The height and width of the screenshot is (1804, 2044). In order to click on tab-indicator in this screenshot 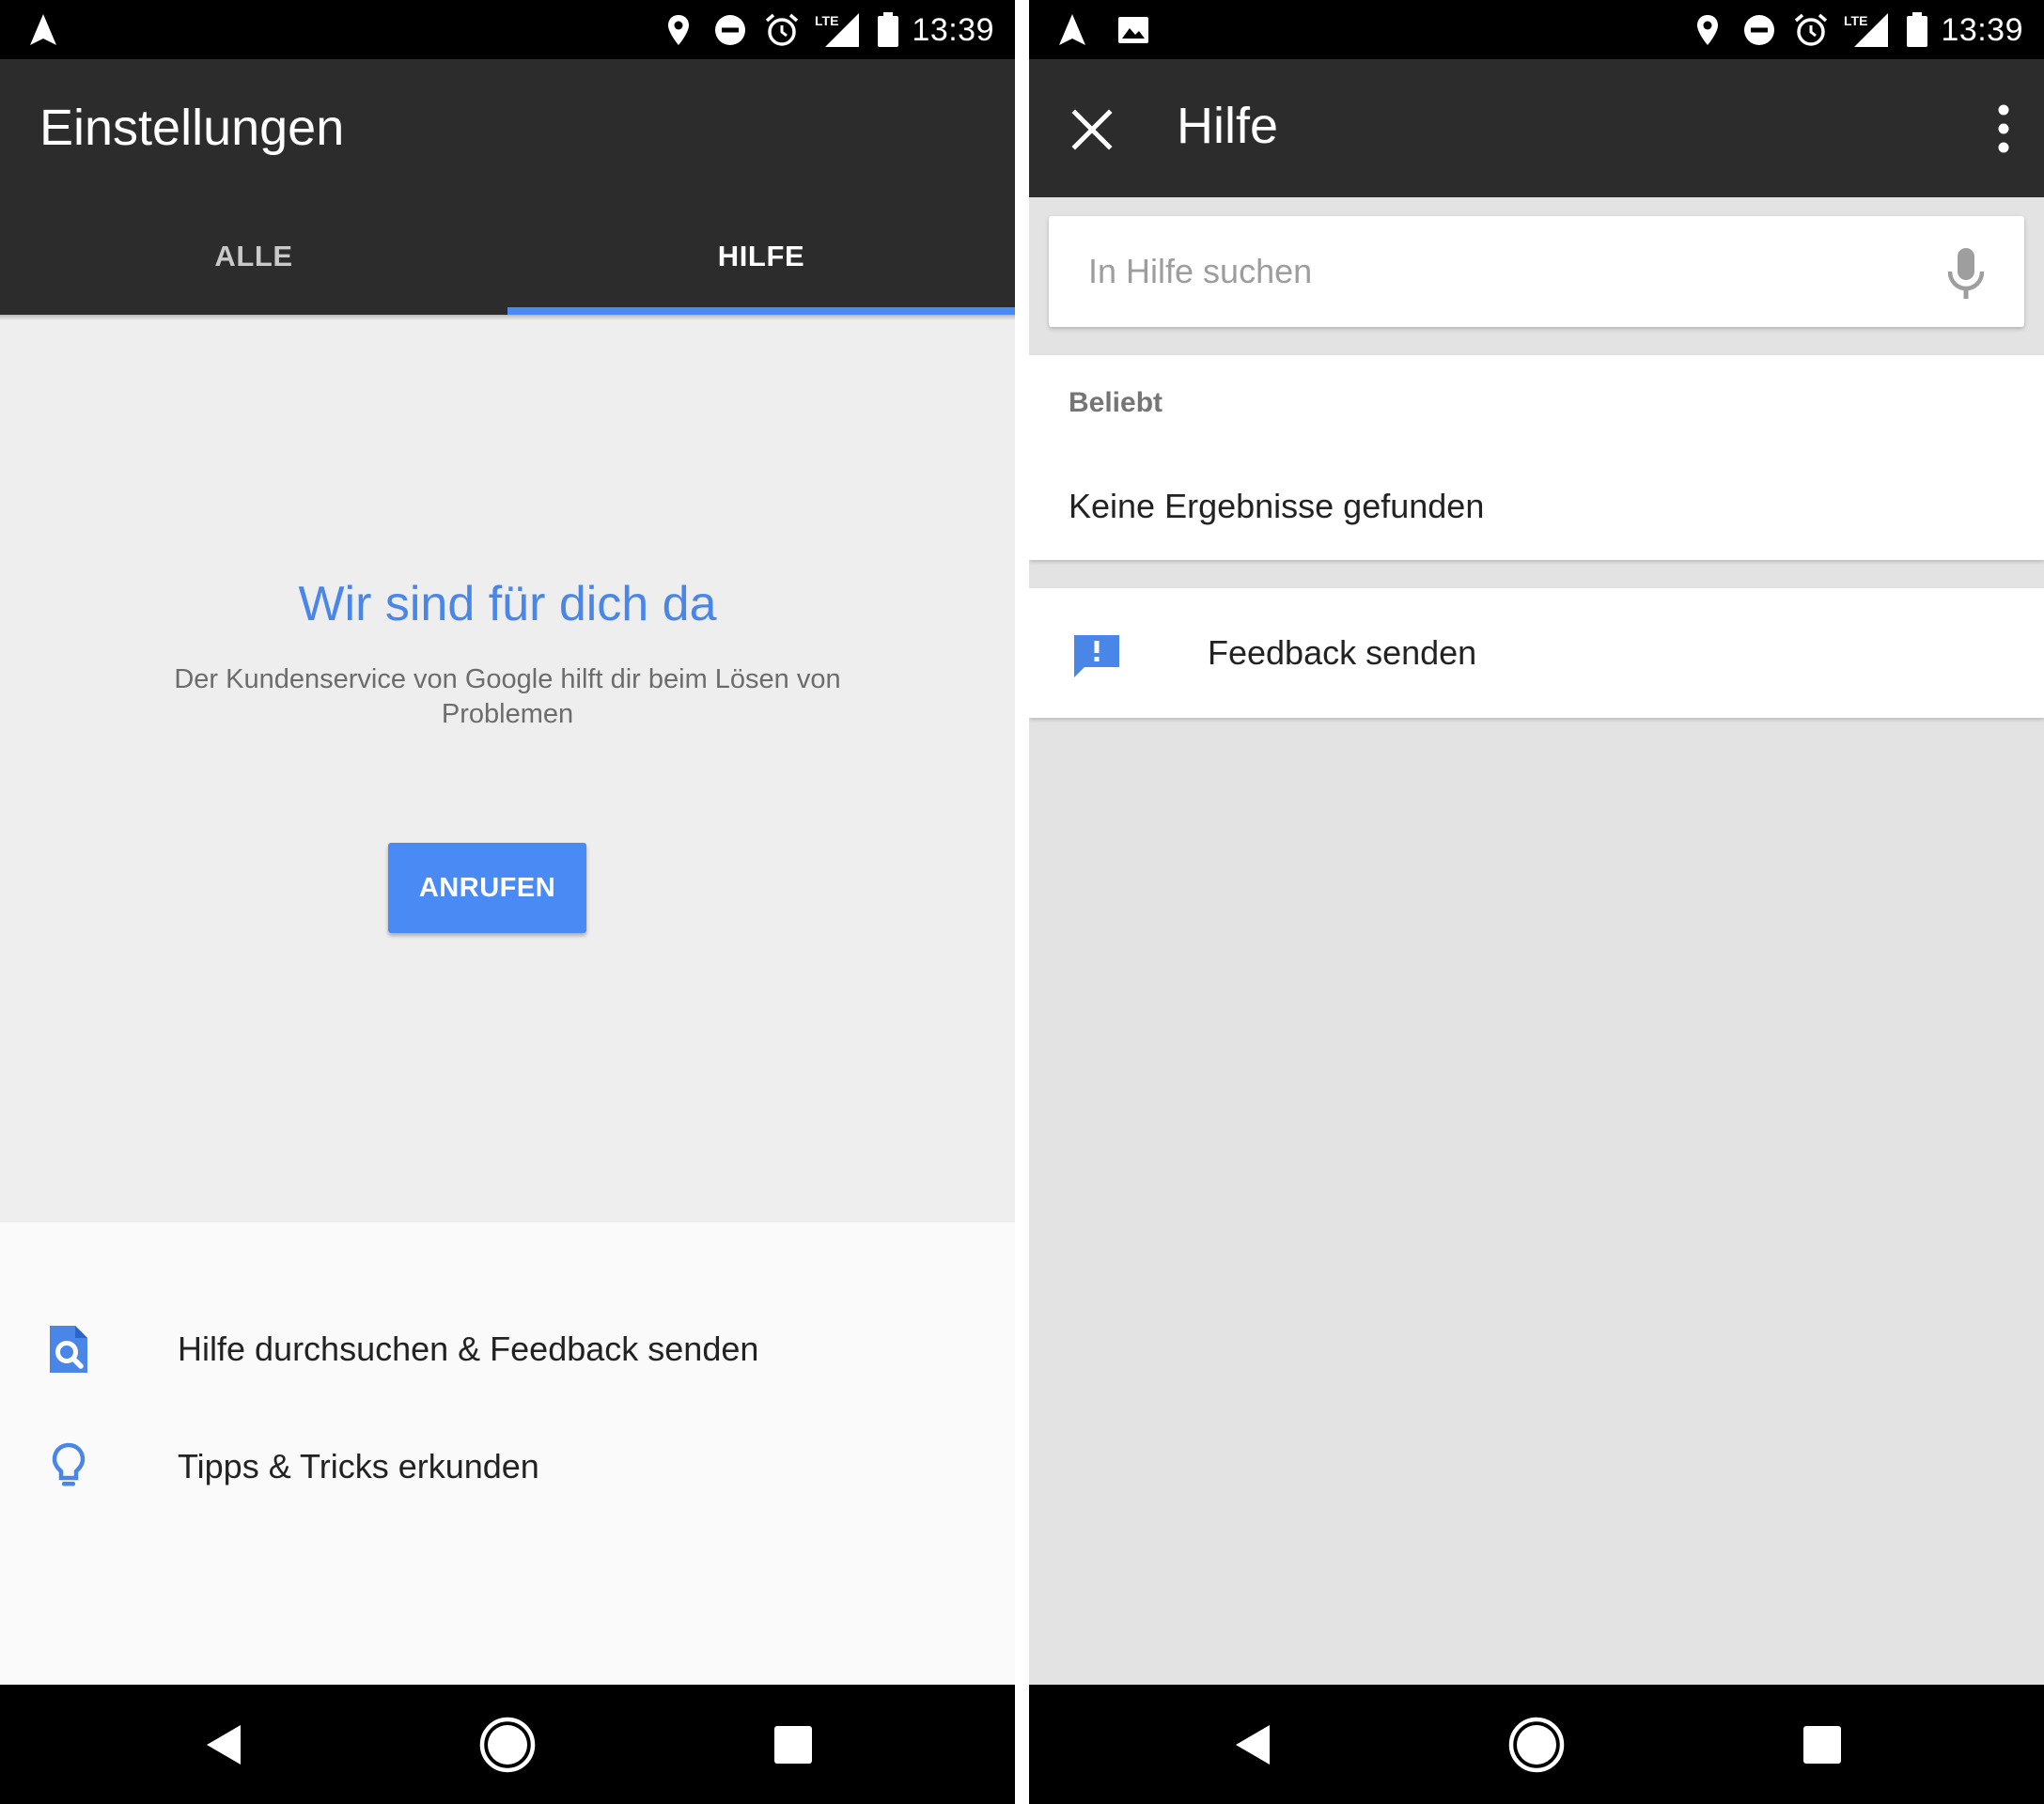, I will do `click(761, 311)`.